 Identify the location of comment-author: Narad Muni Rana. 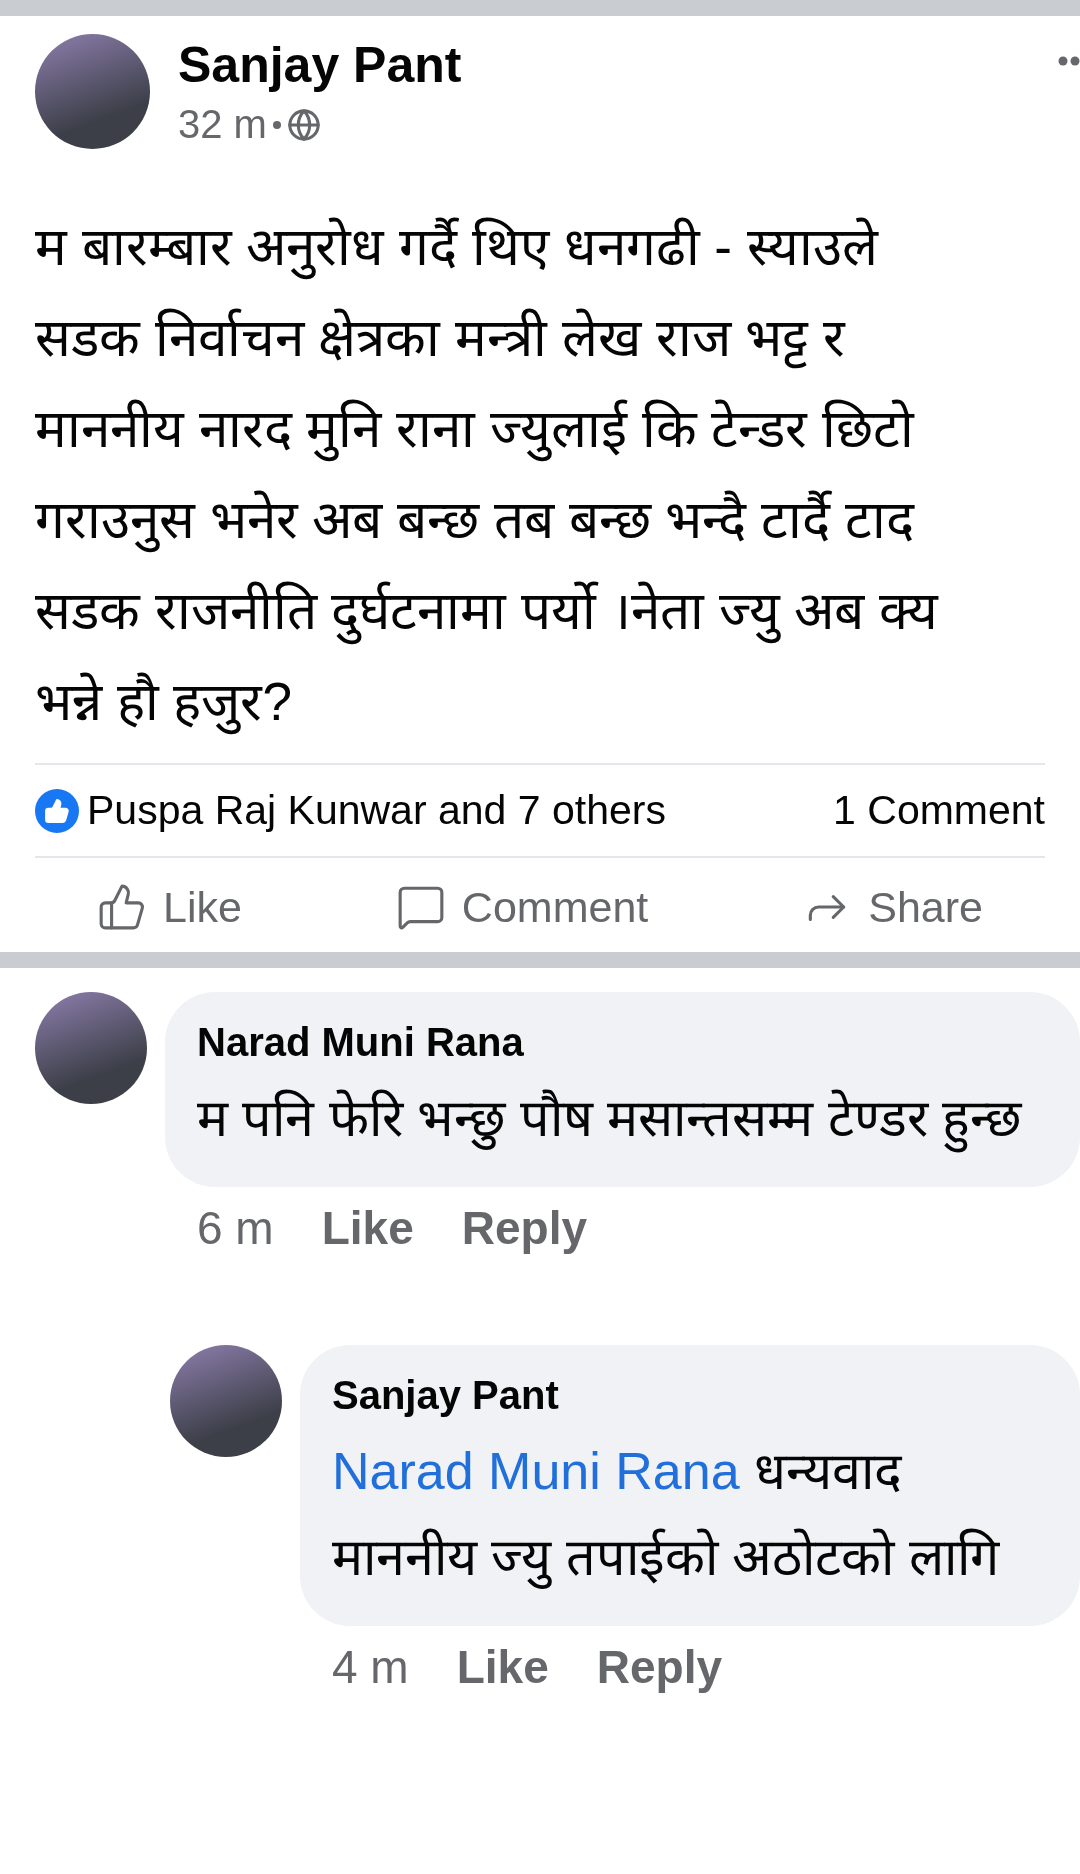
(618, 1042).